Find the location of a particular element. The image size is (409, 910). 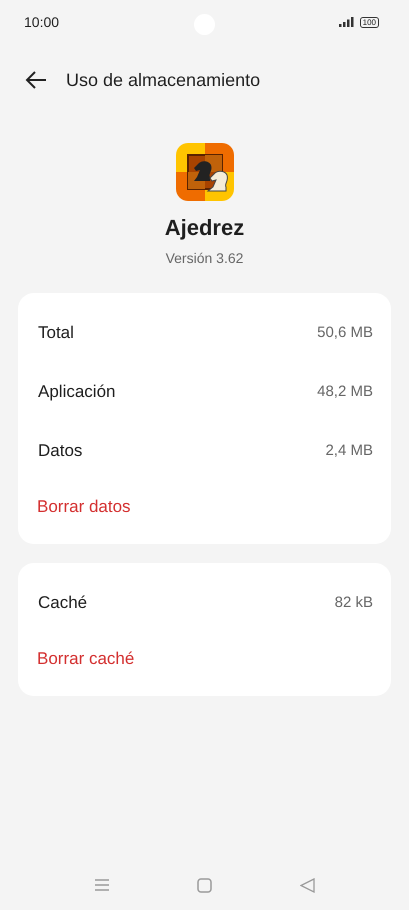

app-version: Versión 3.62 is located at coordinates (205, 258).